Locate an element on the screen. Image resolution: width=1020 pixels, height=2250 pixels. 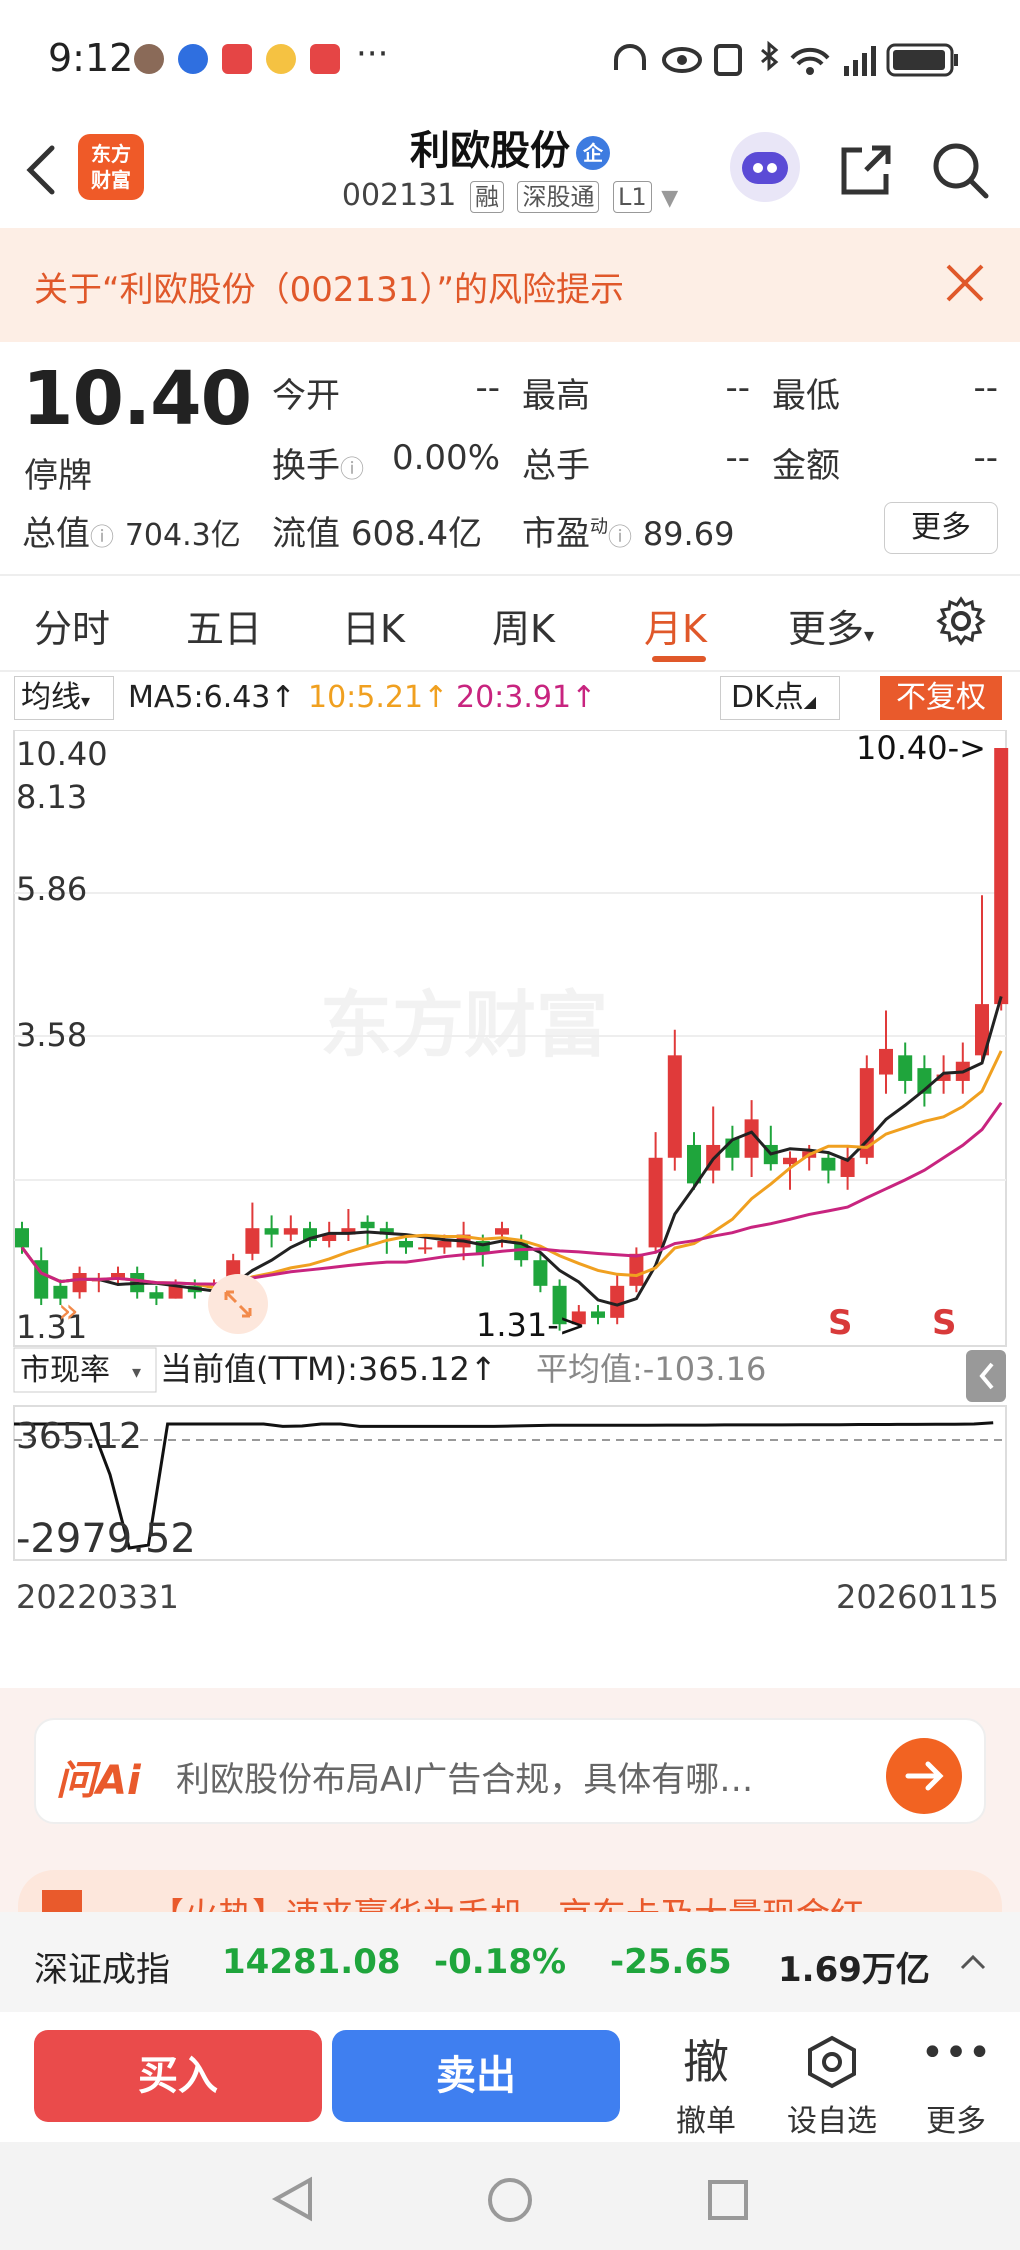
quote-label-volume: 总手 is located at coordinates (556, 466).